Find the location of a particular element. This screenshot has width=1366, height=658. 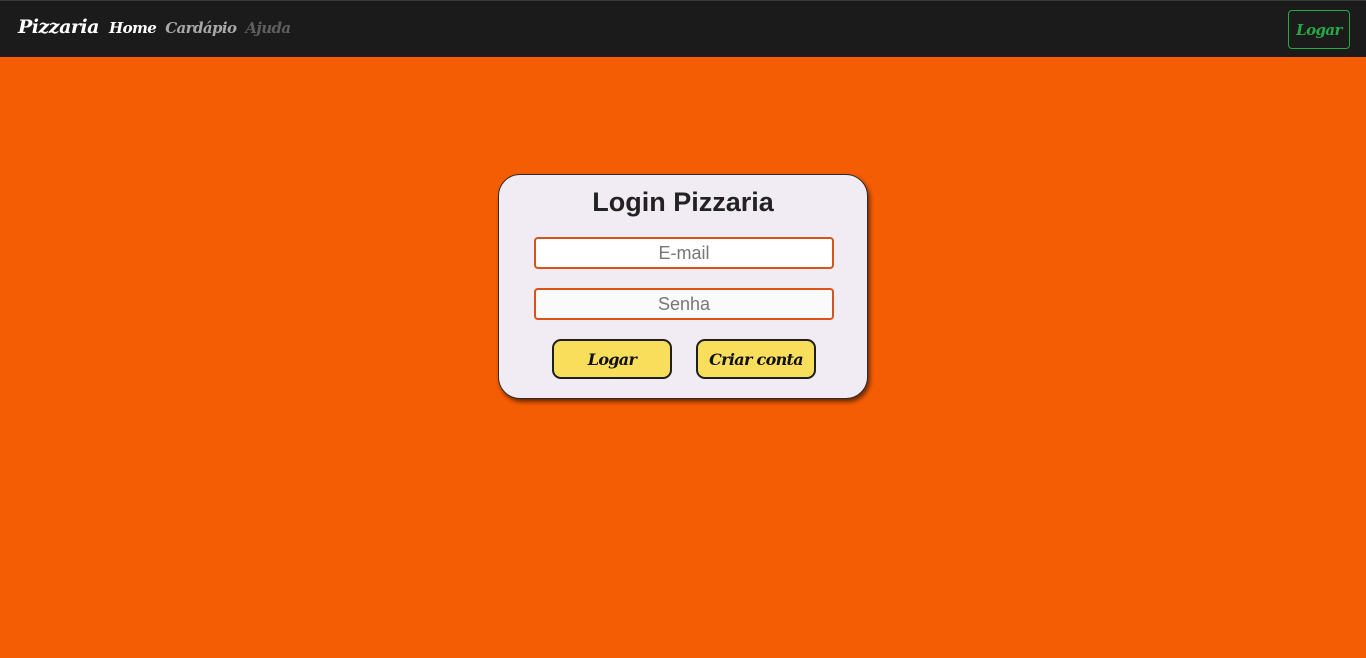

navbar-login-button: Logar is located at coordinates (1319, 29).